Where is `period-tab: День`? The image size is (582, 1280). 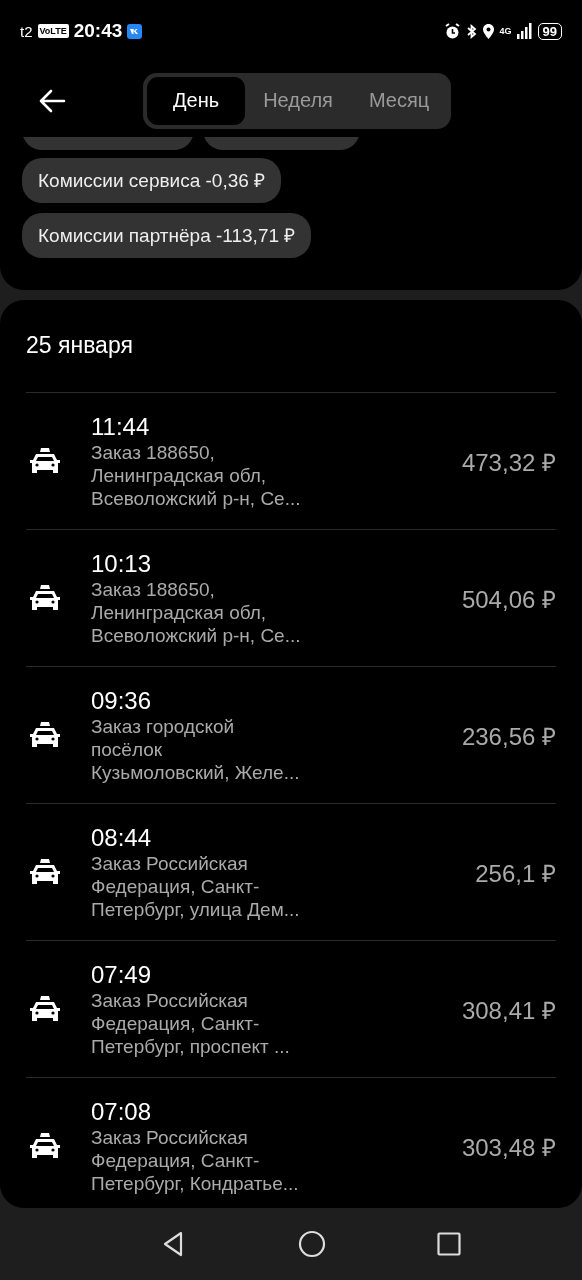 period-tab: День is located at coordinates (196, 101).